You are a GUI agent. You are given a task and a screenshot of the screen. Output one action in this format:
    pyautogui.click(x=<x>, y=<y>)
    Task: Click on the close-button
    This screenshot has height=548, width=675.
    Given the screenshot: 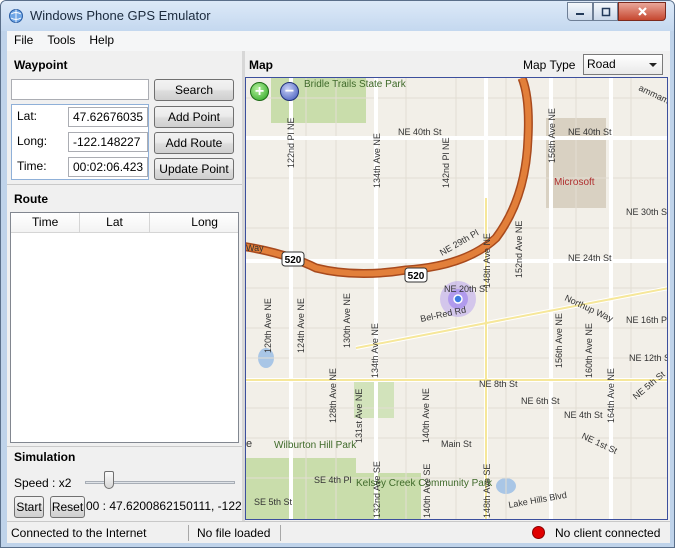 What is the action you would take?
    pyautogui.click(x=642, y=11)
    